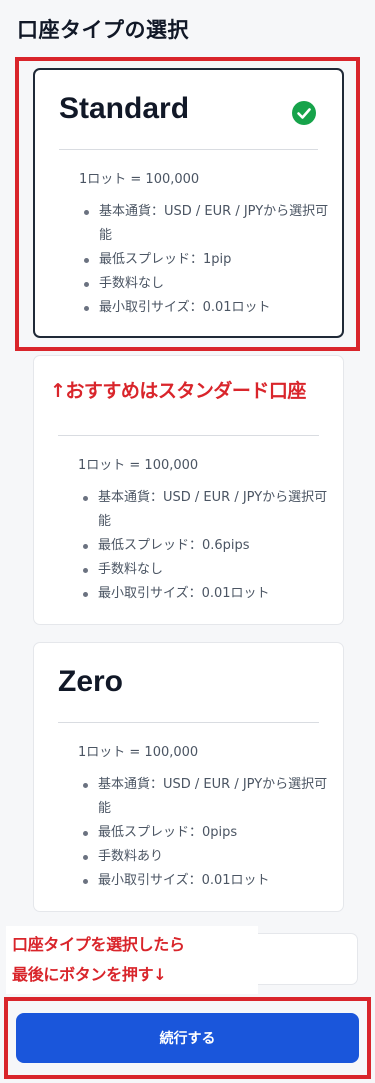 This screenshot has width=375, height=1083. What do you see at coordinates (124, 108) in the screenshot?
I see `account-name: Standard` at bounding box center [124, 108].